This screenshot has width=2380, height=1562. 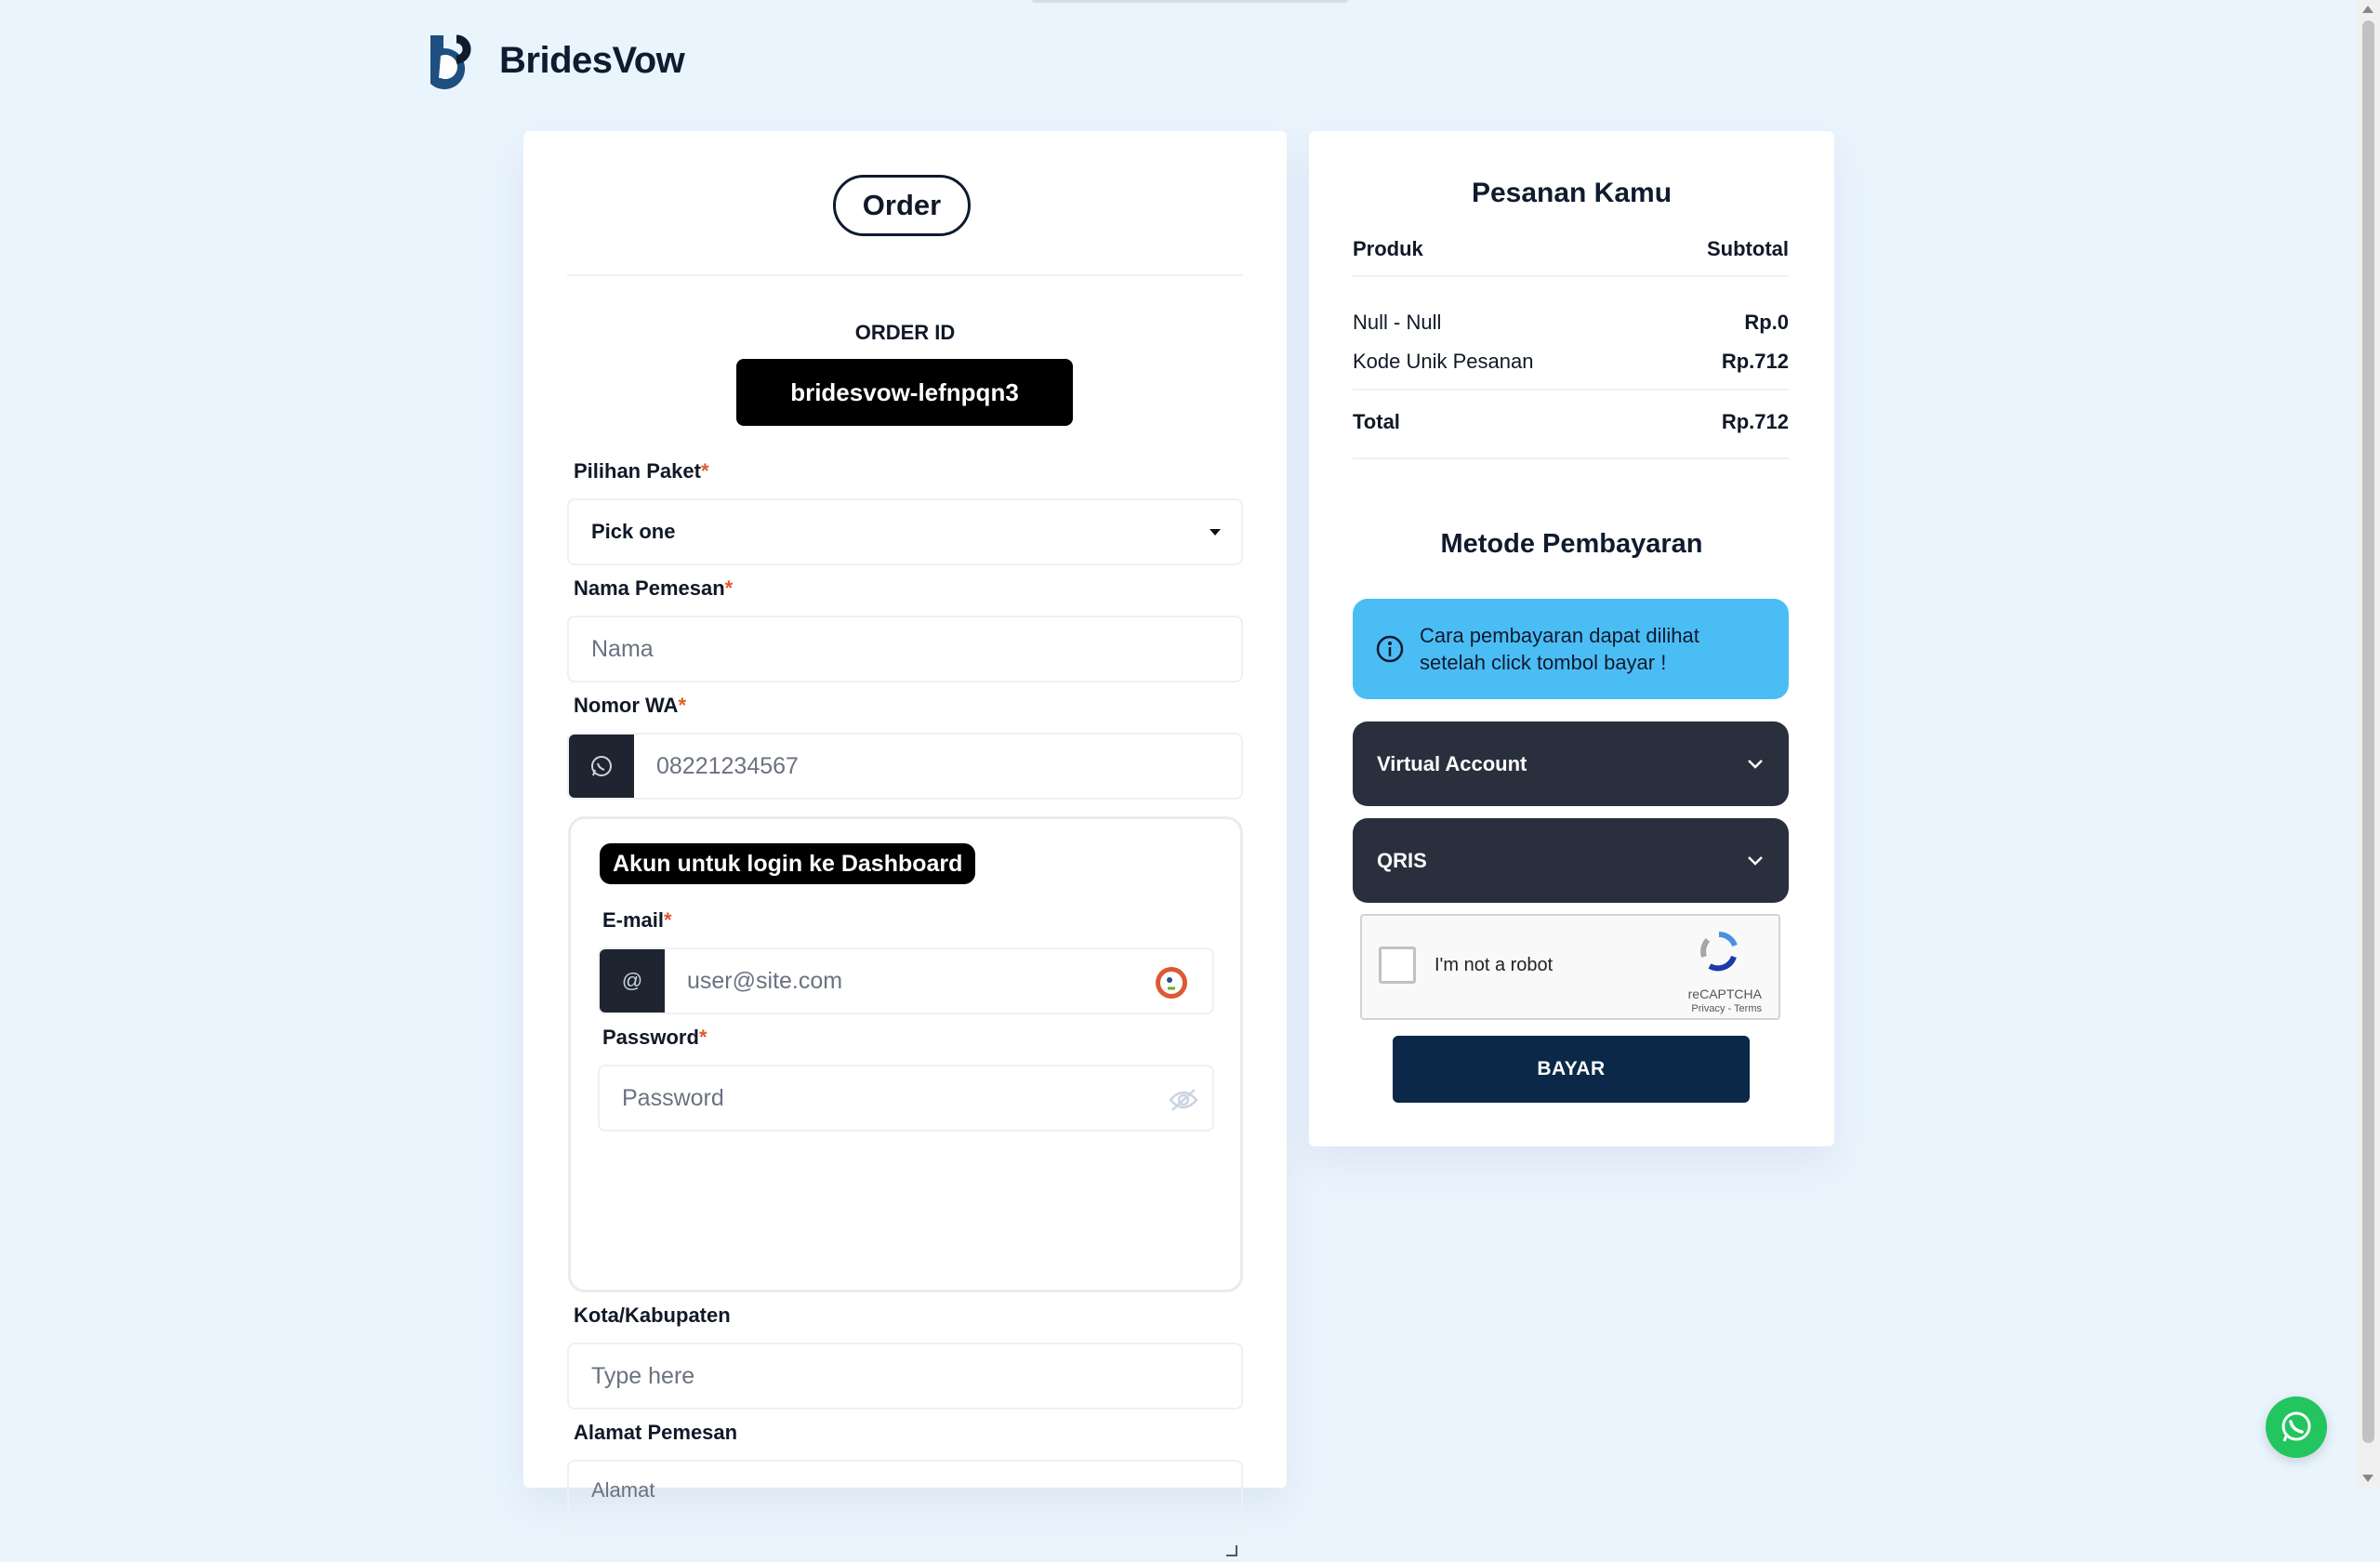 I want to click on password-input: Password, so click(x=906, y=1098).